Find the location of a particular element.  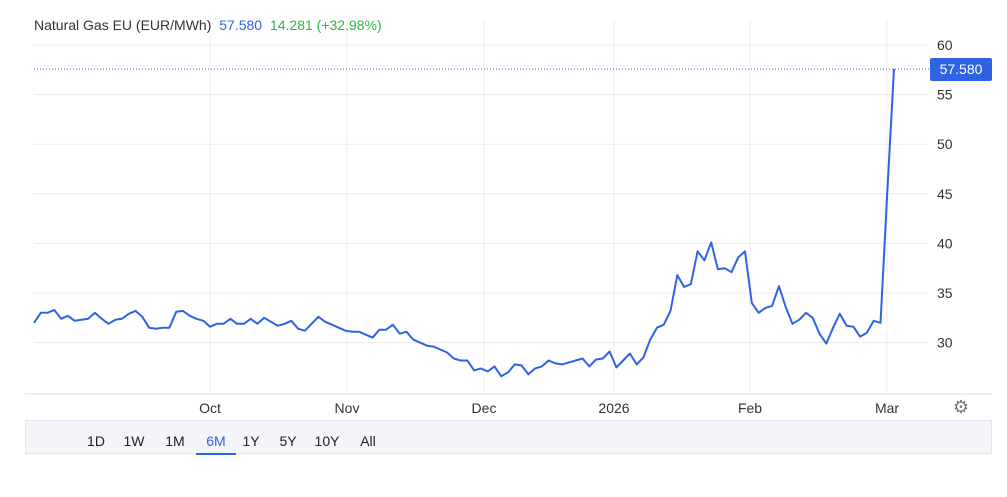

range-toolbar: 1D 1W 1M 6M 1Y 5Y 10Y All is located at coordinates (508, 437).